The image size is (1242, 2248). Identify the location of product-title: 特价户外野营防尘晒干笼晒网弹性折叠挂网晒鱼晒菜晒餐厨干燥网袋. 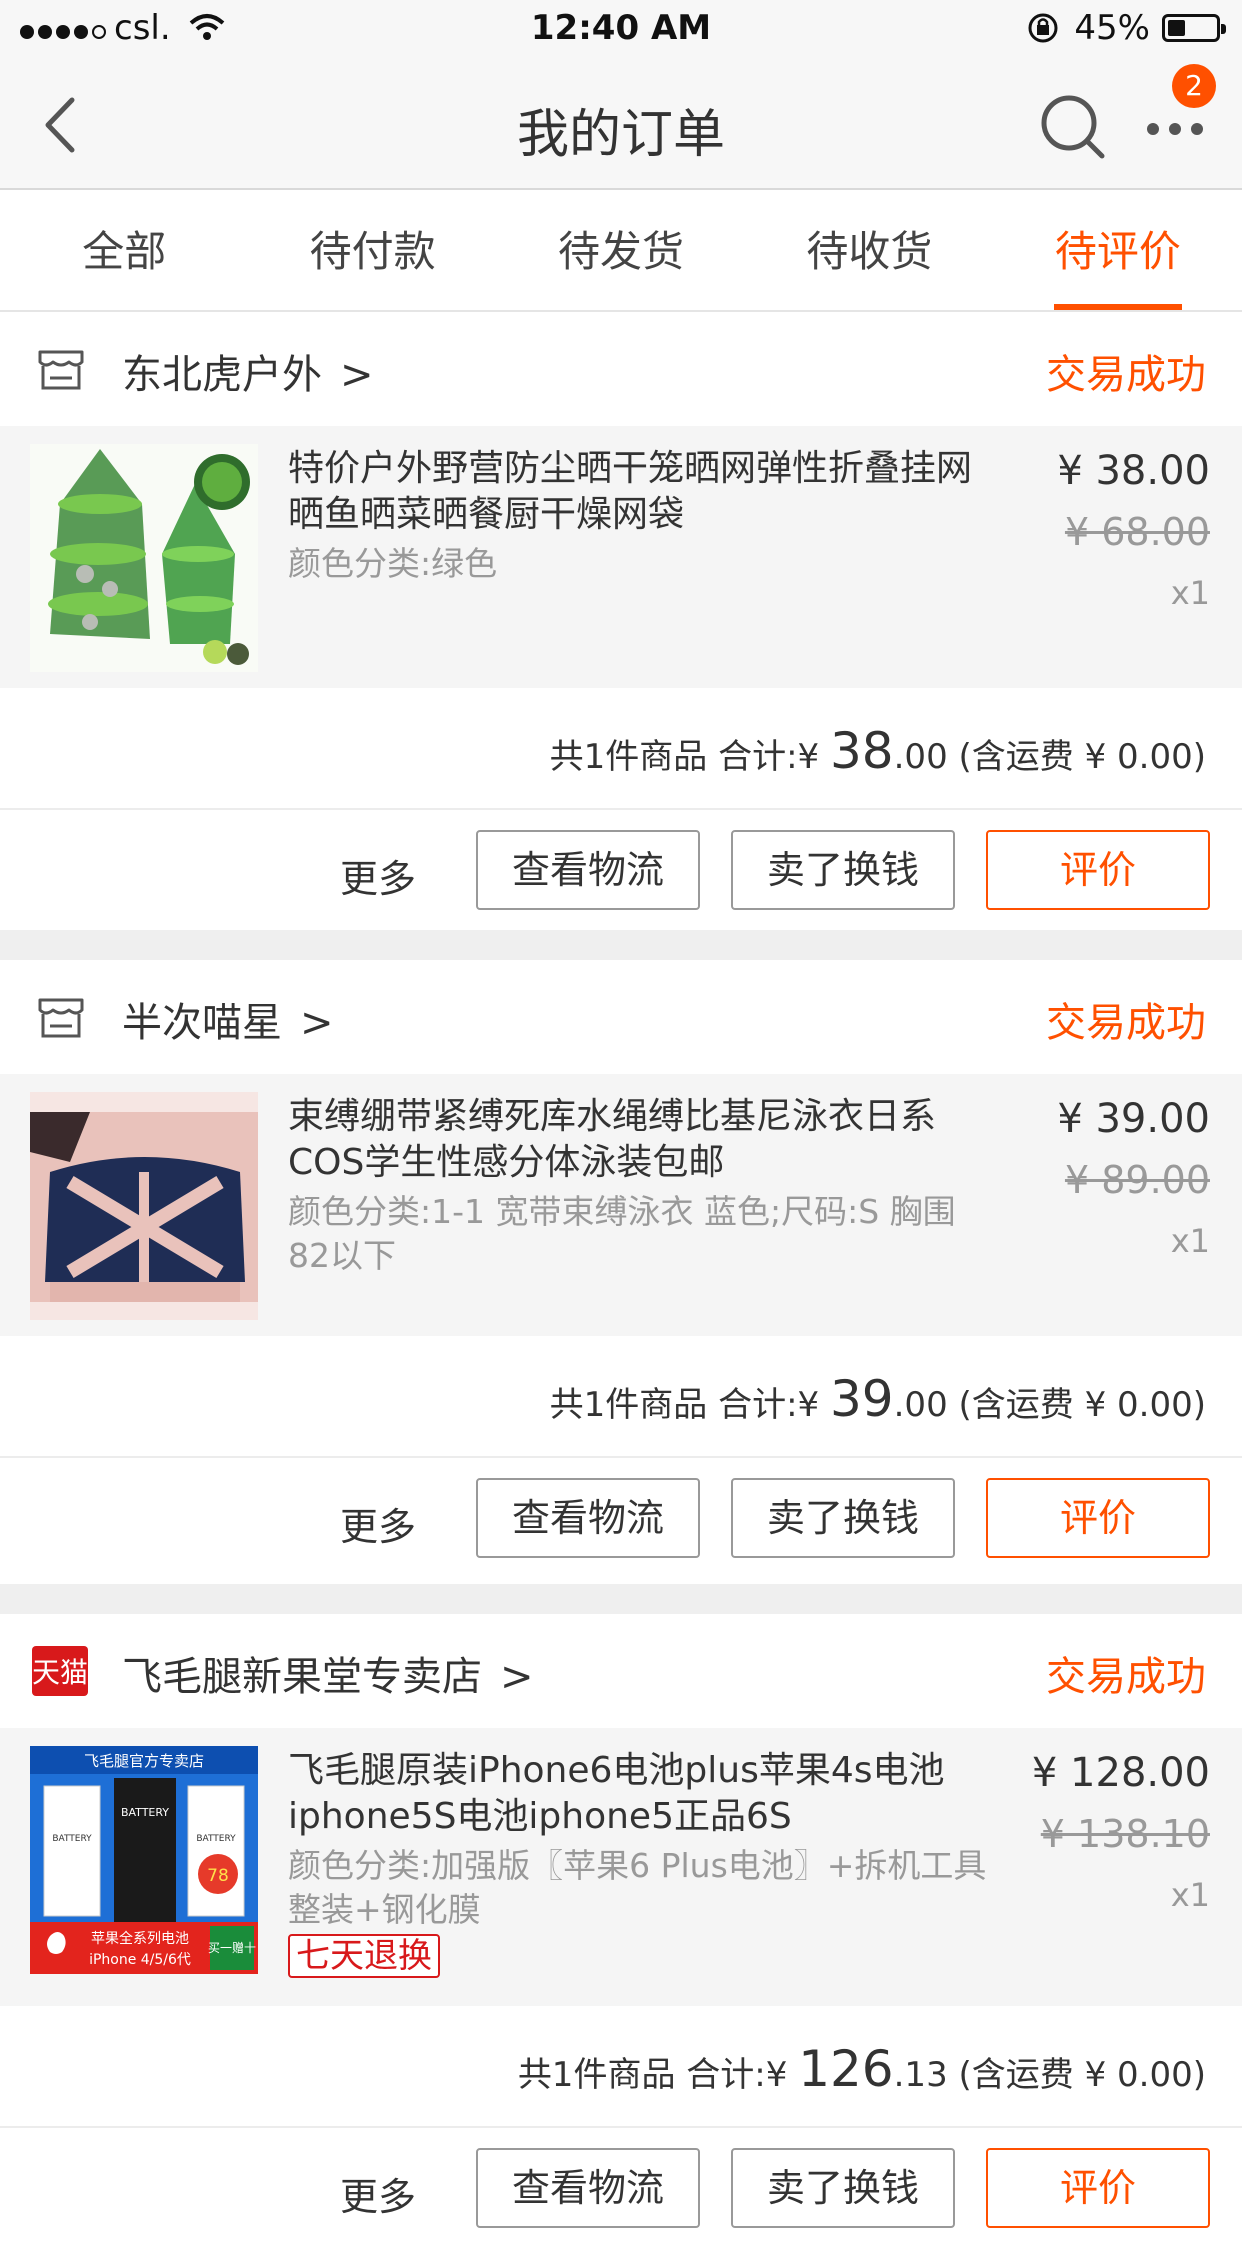
(630, 491).